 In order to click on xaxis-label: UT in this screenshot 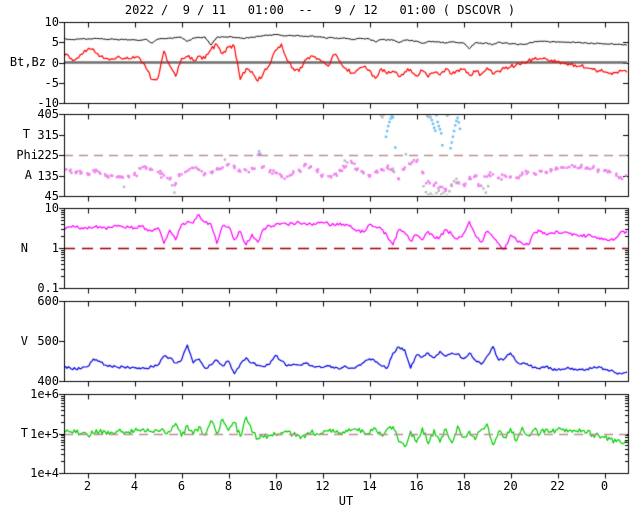, I will do `click(346, 501)`.